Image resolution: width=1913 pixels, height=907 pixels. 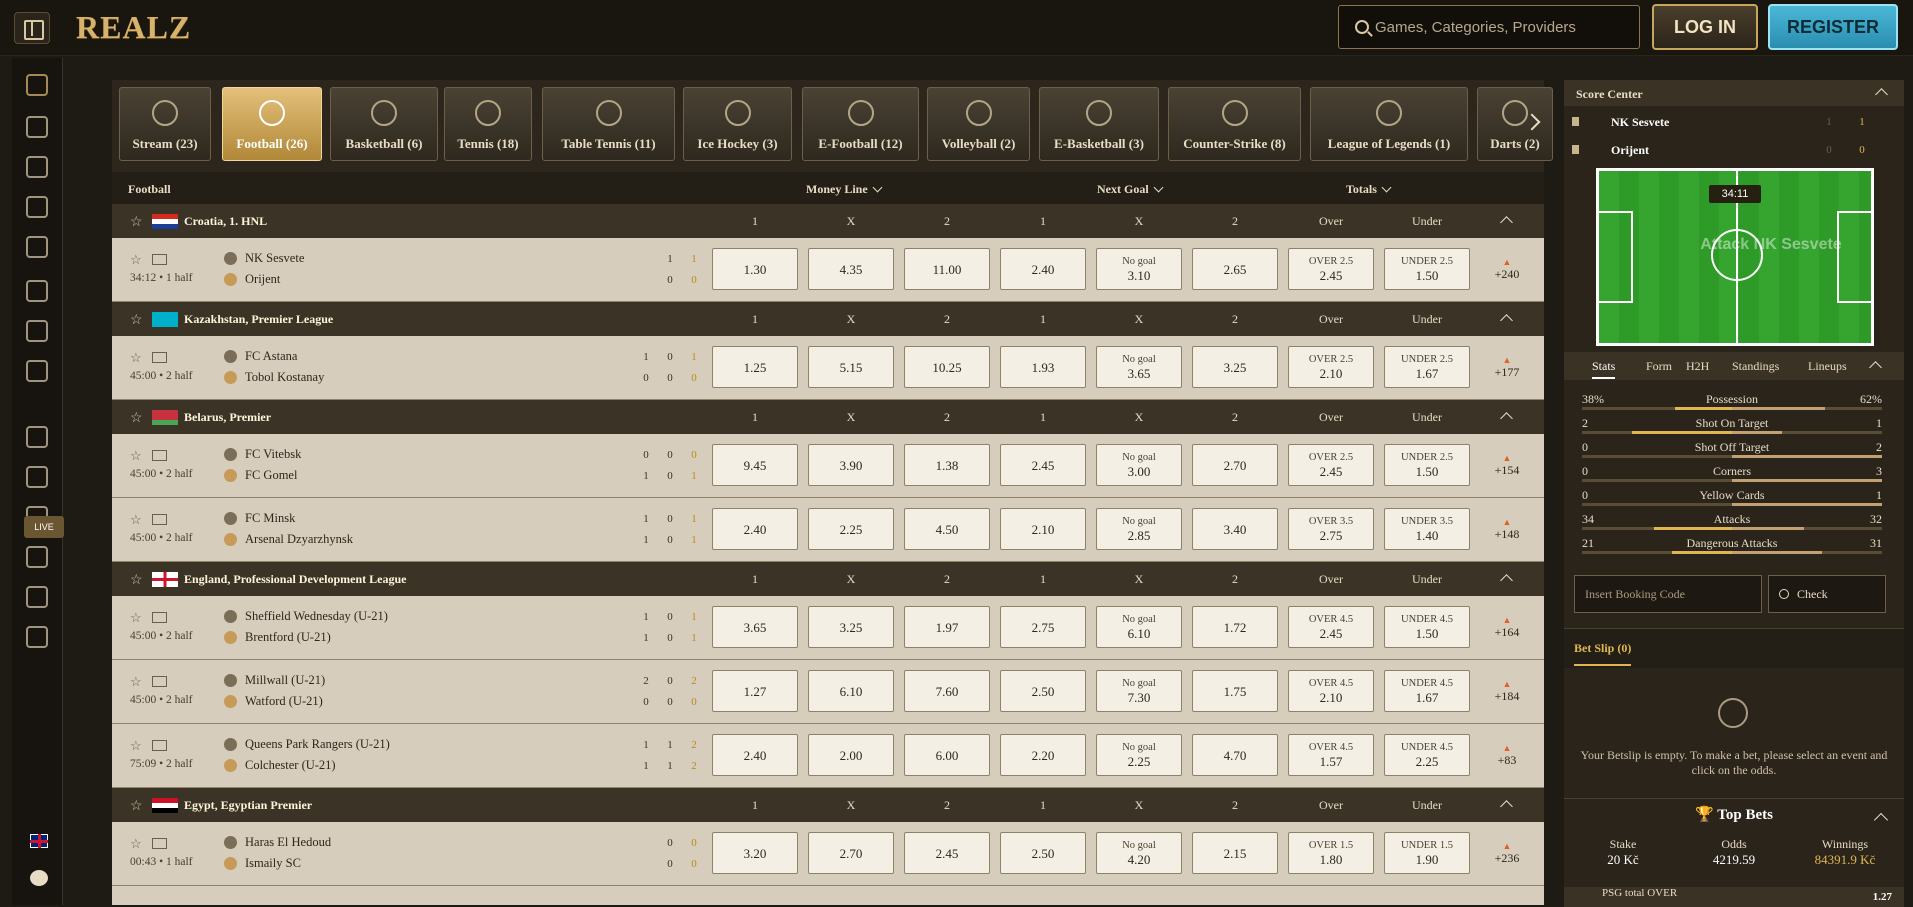 I want to click on stats-tab-lineups: Lineups, so click(x=1827, y=366).